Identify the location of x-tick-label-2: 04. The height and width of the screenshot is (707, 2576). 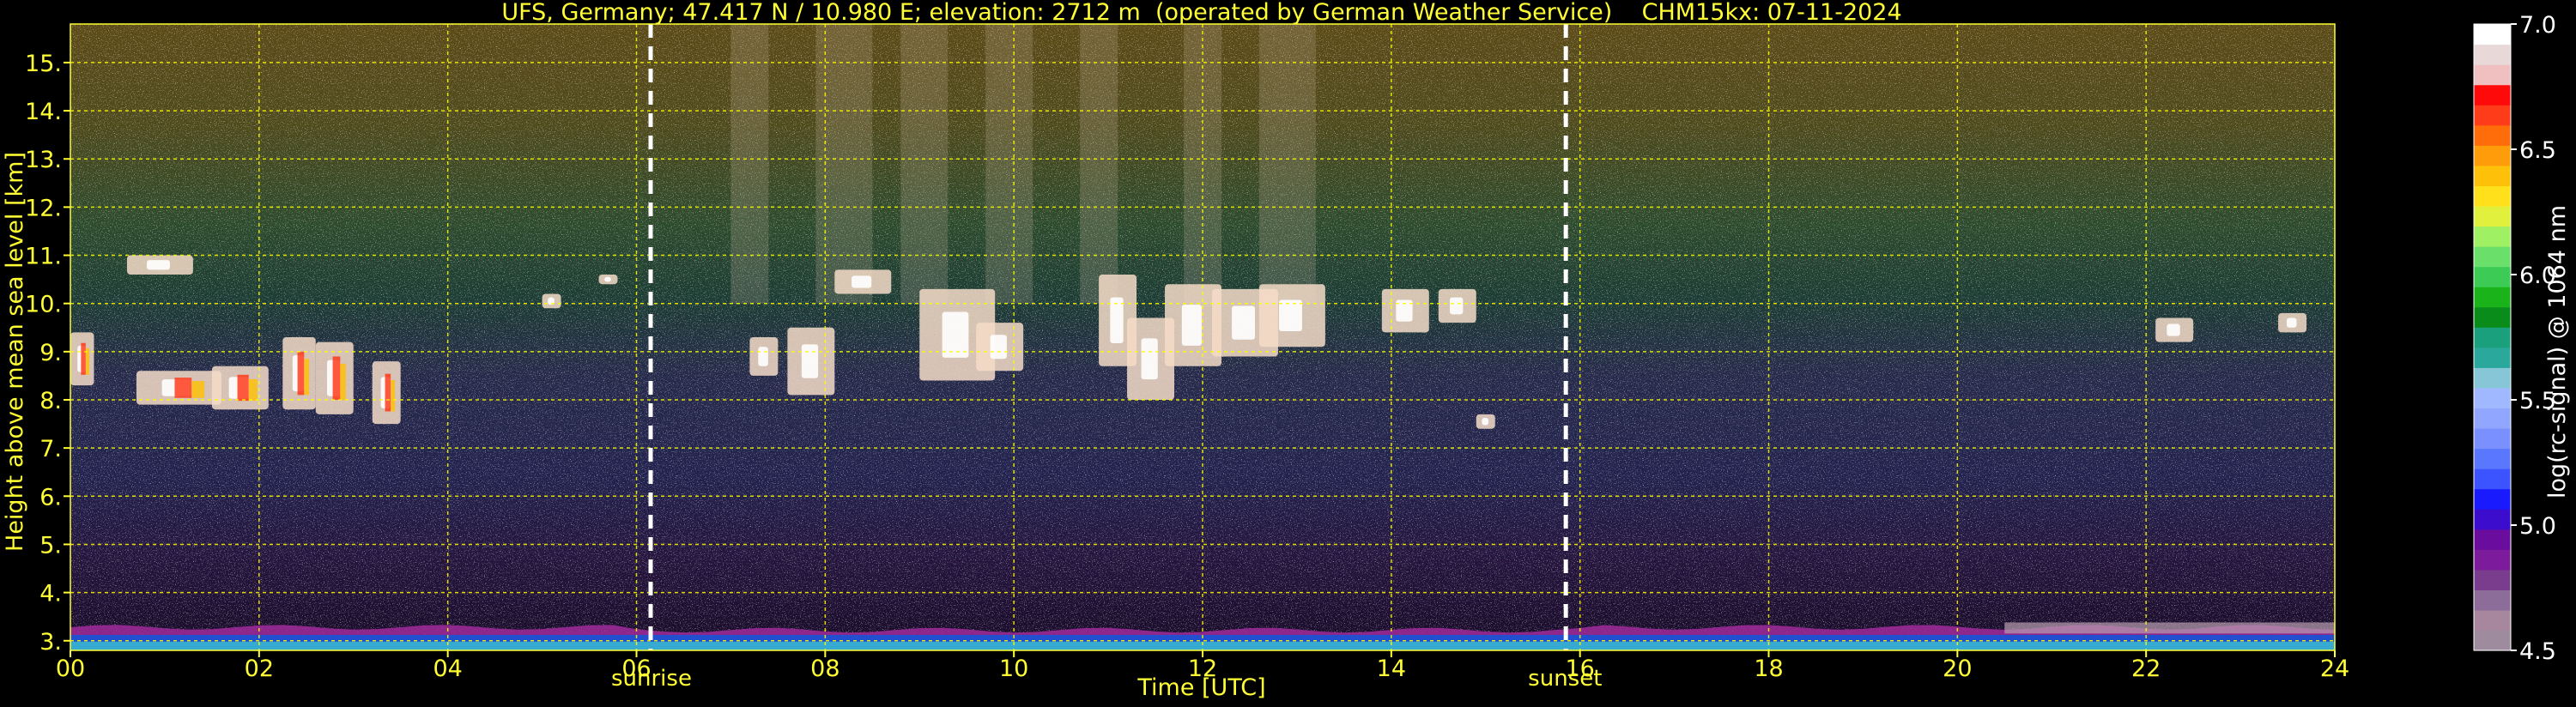
(447, 669).